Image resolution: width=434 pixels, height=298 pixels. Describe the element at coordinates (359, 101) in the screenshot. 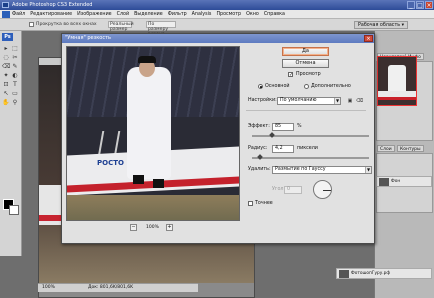

I see `delete-settings-icon: ⌫` at that location.